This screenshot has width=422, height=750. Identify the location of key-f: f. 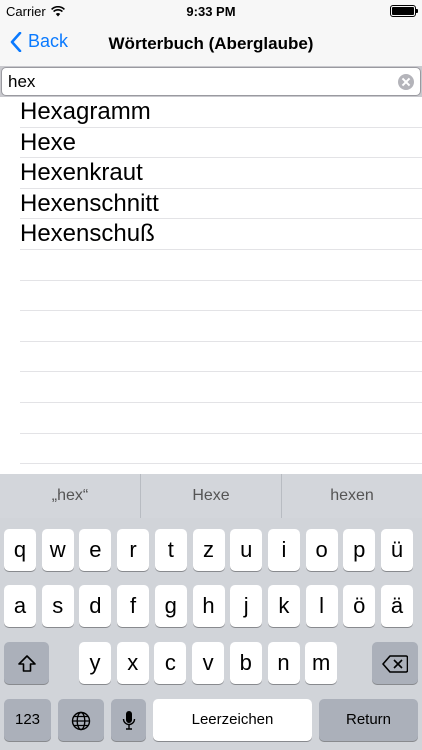
(133, 606).